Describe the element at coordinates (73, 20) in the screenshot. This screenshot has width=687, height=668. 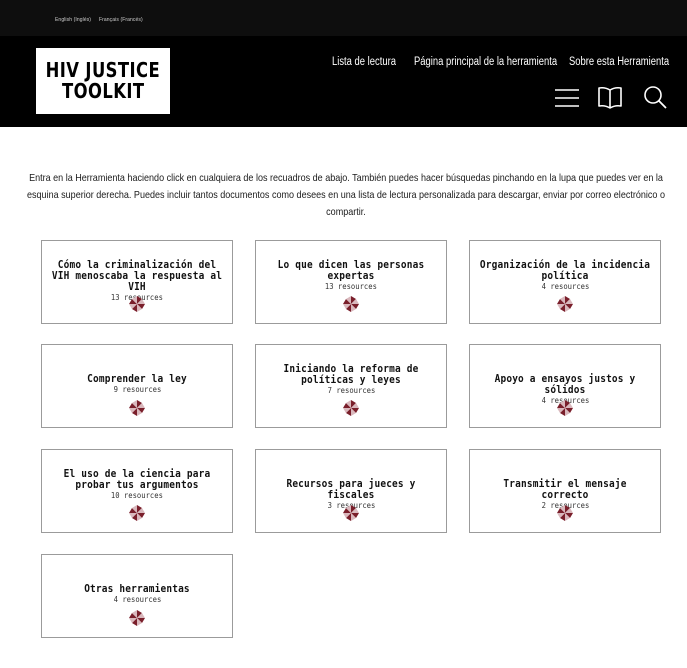
I see `language-english-link: English (Inglés)` at that location.